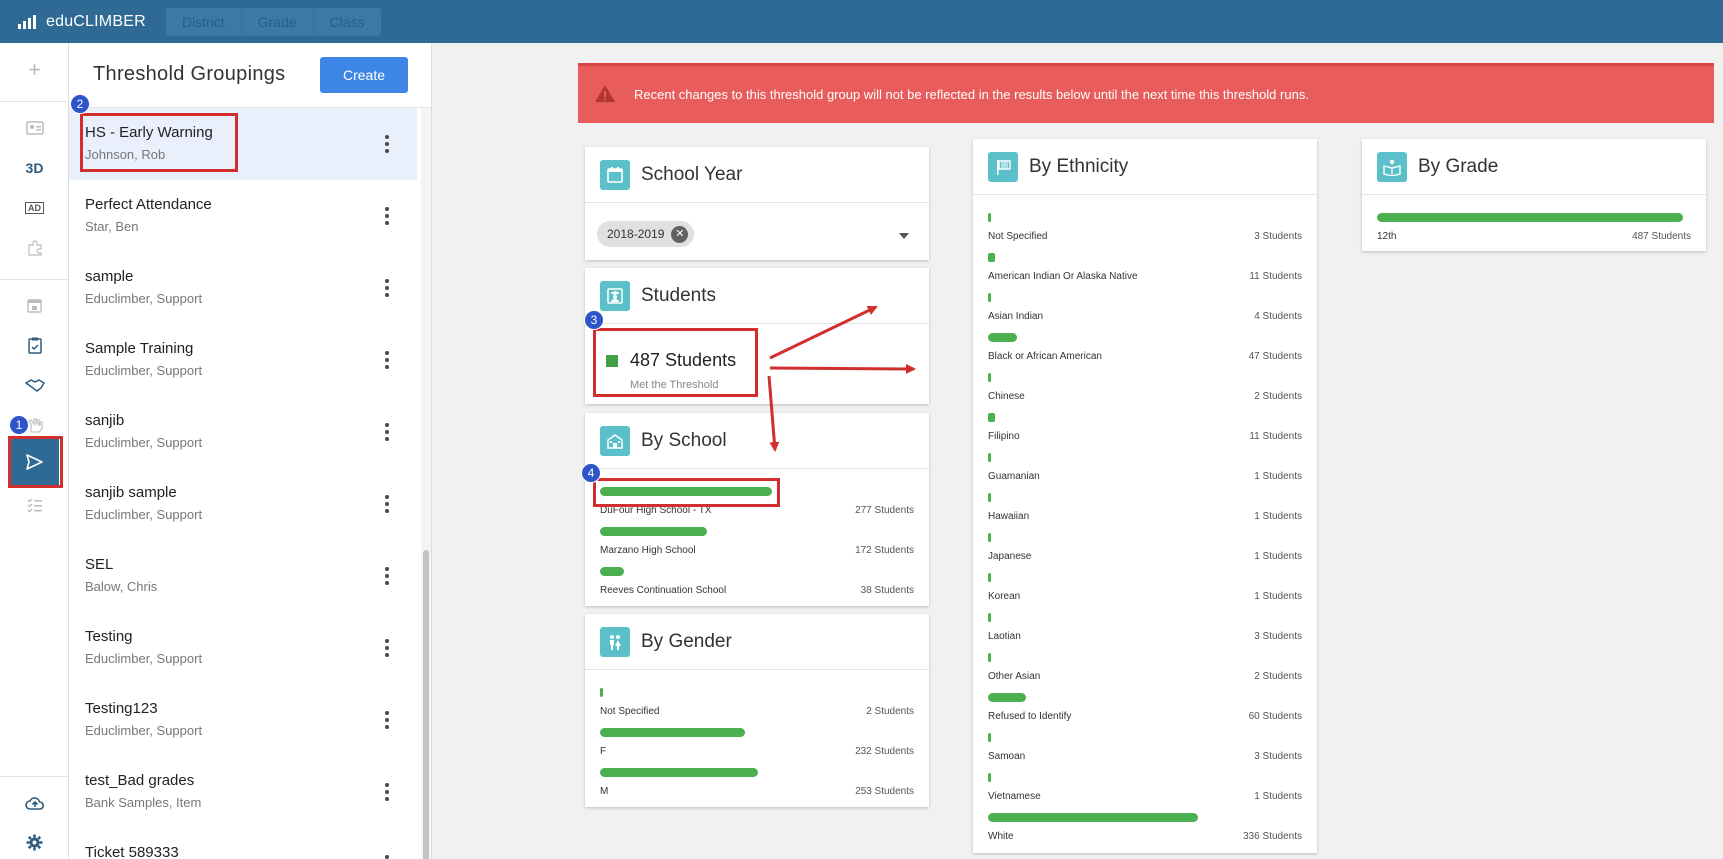 The height and width of the screenshot is (859, 1723). What do you see at coordinates (19, 425) in the screenshot?
I see `annotation-badge-1: 1` at bounding box center [19, 425].